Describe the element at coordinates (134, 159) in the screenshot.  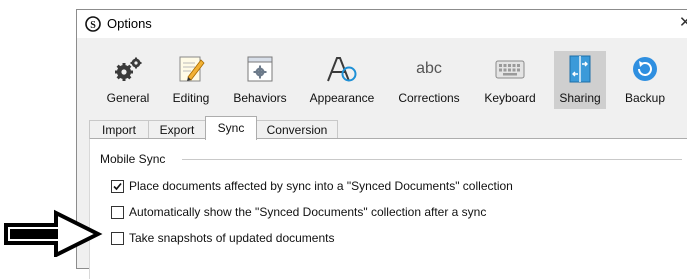
I see `group-label-mobile-sync: Mobile Sync` at that location.